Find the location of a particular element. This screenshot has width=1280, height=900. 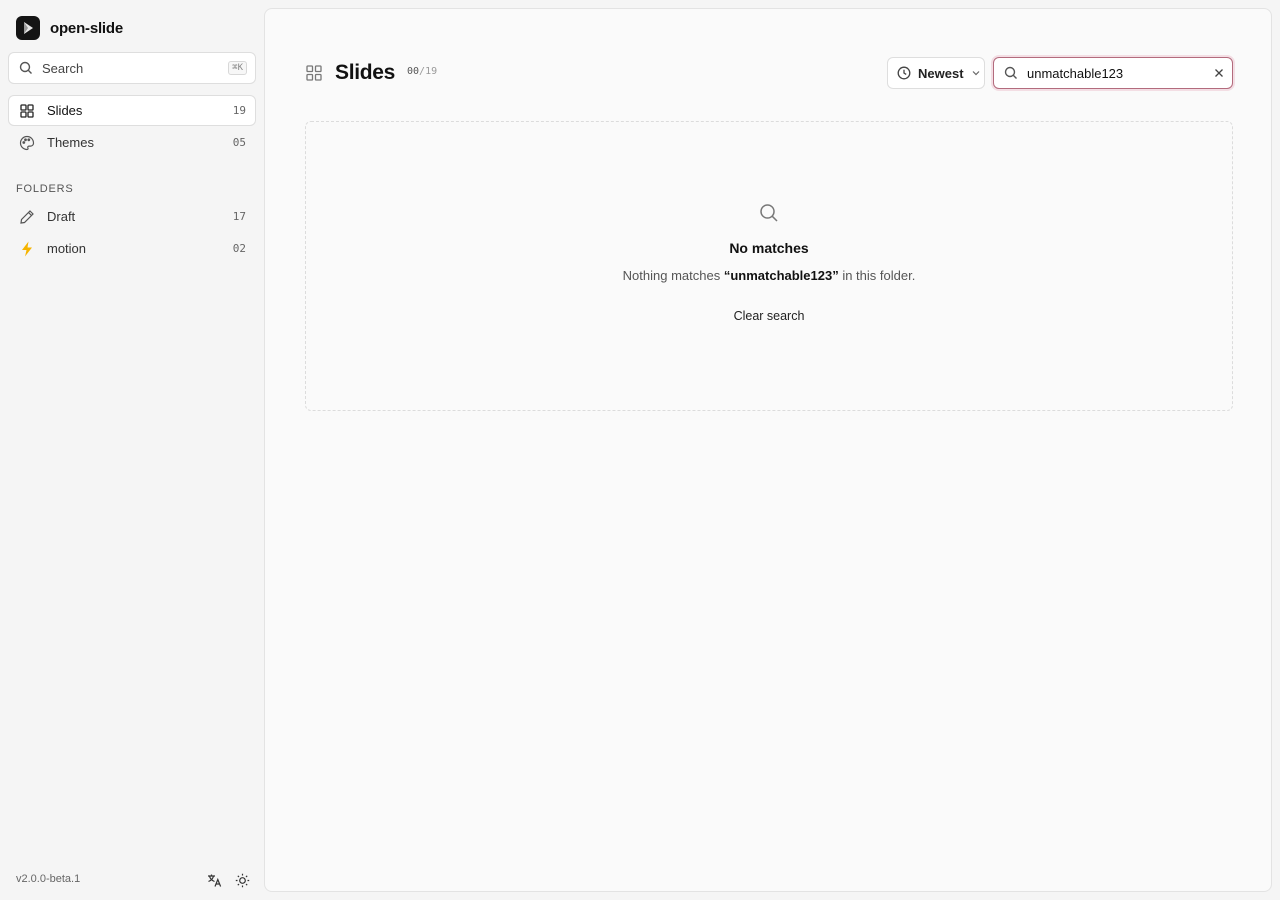

sun-icon is located at coordinates (242, 880).